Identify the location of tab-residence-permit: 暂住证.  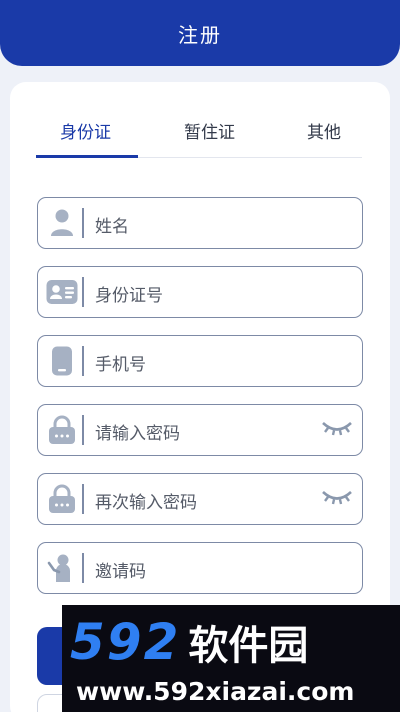
(209, 130).